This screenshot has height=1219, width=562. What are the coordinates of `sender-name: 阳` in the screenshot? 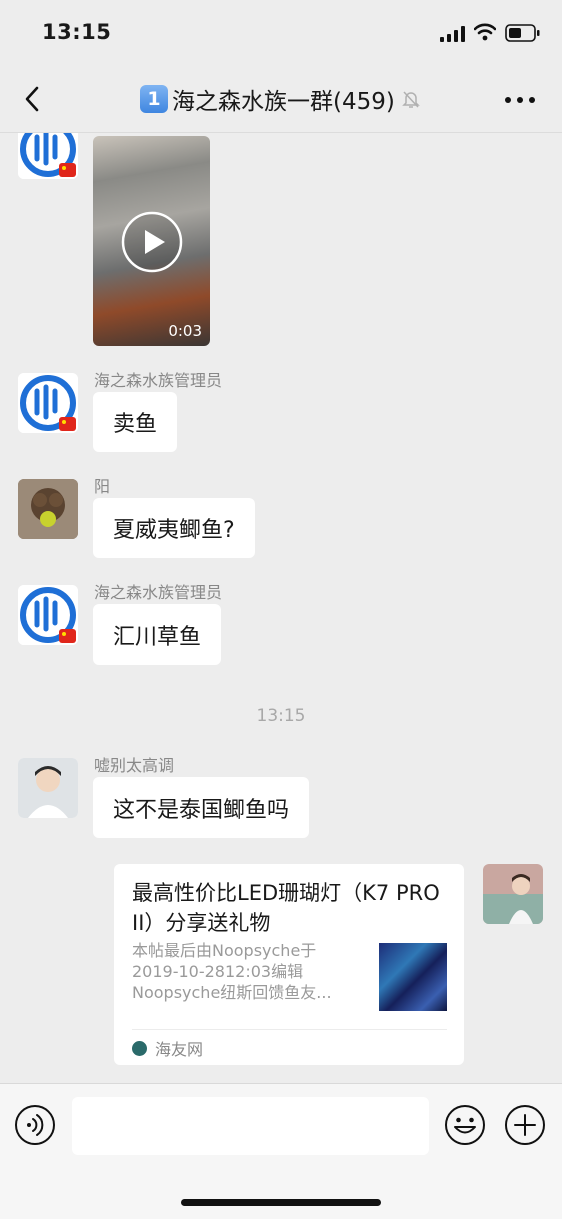 It's located at (102, 486).